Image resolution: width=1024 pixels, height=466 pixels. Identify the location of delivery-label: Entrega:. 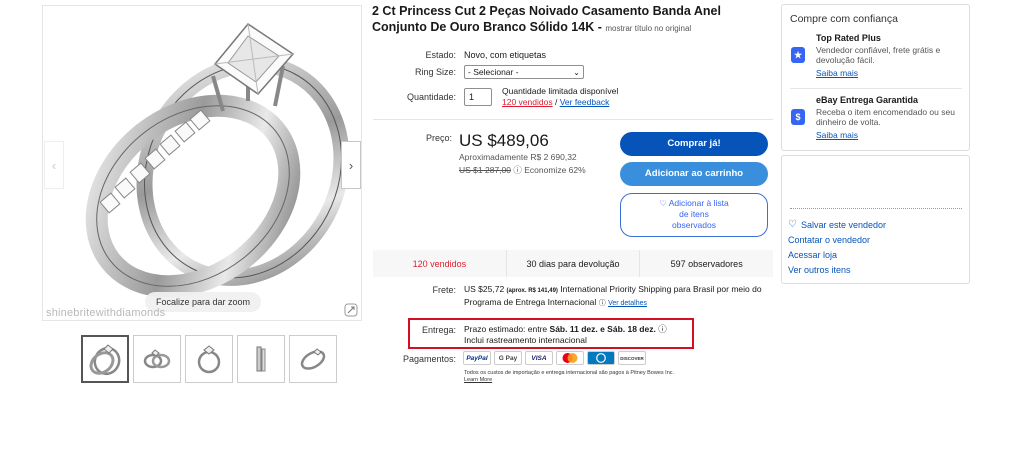
(438, 330).